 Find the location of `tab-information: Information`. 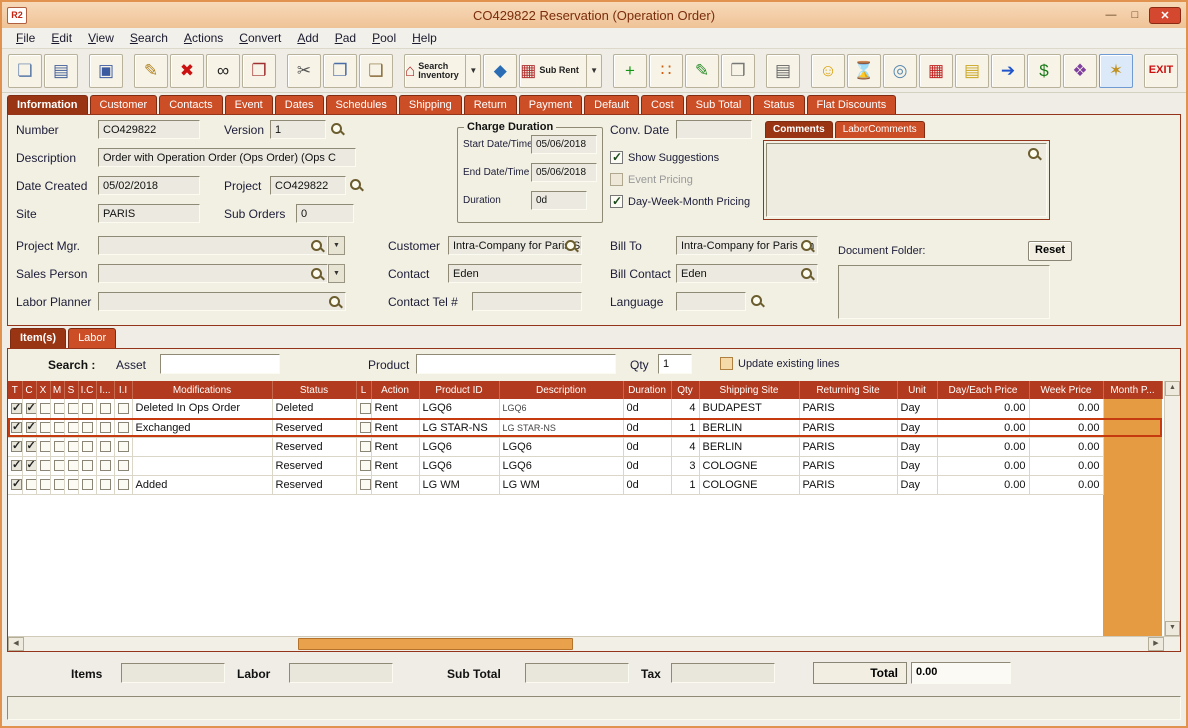

tab-information: Information is located at coordinates (47, 104).